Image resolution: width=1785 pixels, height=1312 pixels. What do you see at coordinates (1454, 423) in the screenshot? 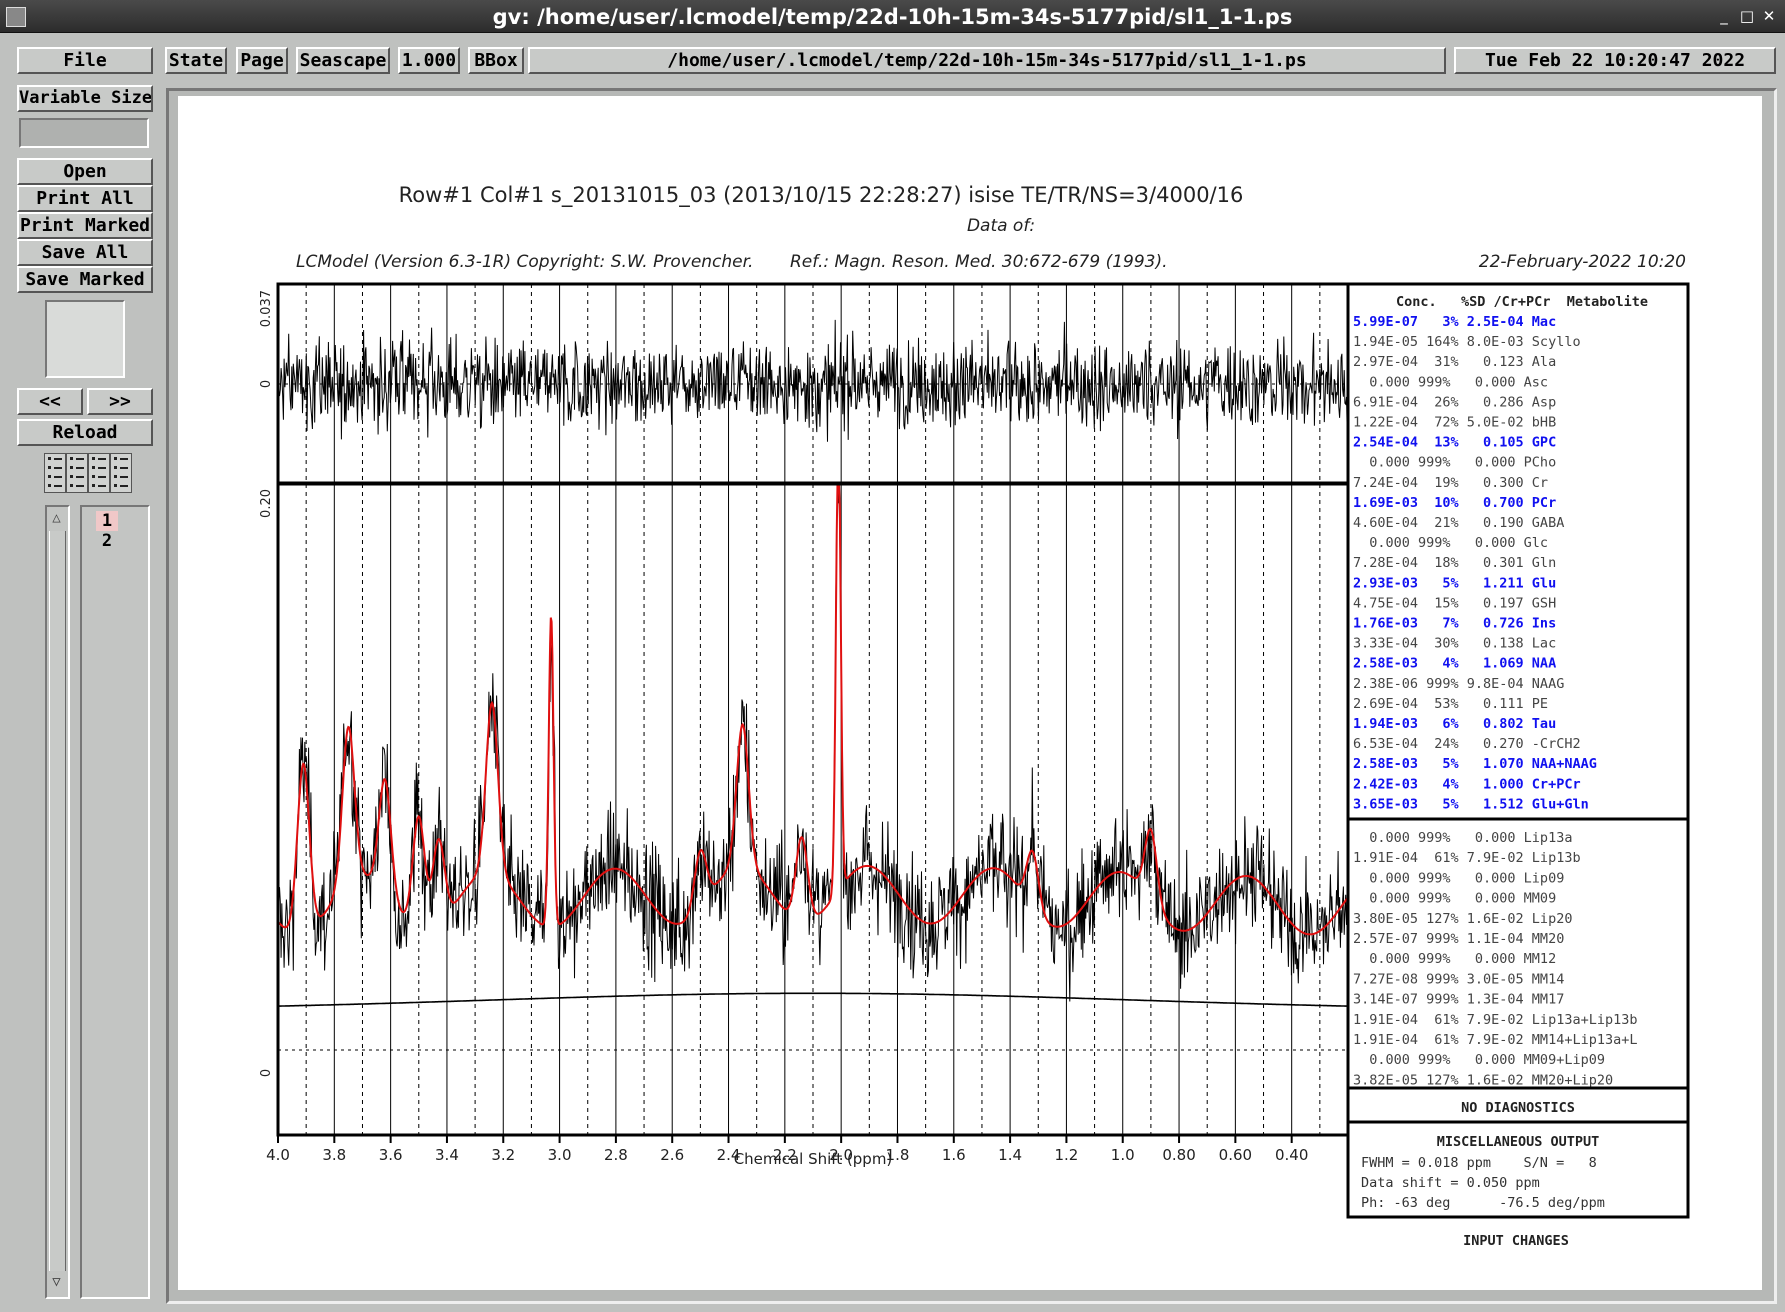
I see `metabolite-row: 1.22E-04 72% 5.0E-02 bHB` at bounding box center [1454, 423].